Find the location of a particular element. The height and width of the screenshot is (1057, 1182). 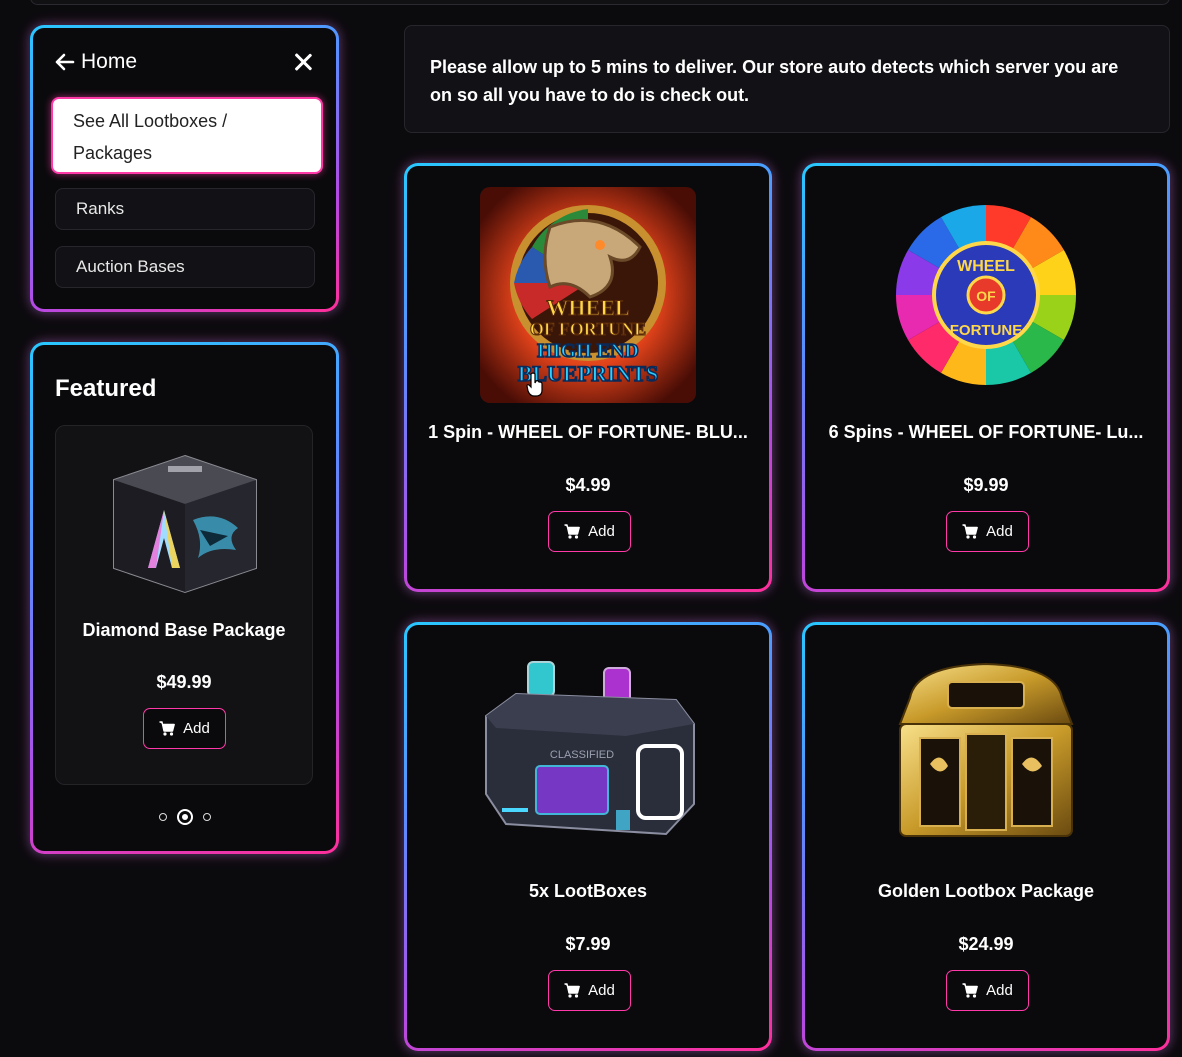

carousel-dot-active is located at coordinates (184, 817).